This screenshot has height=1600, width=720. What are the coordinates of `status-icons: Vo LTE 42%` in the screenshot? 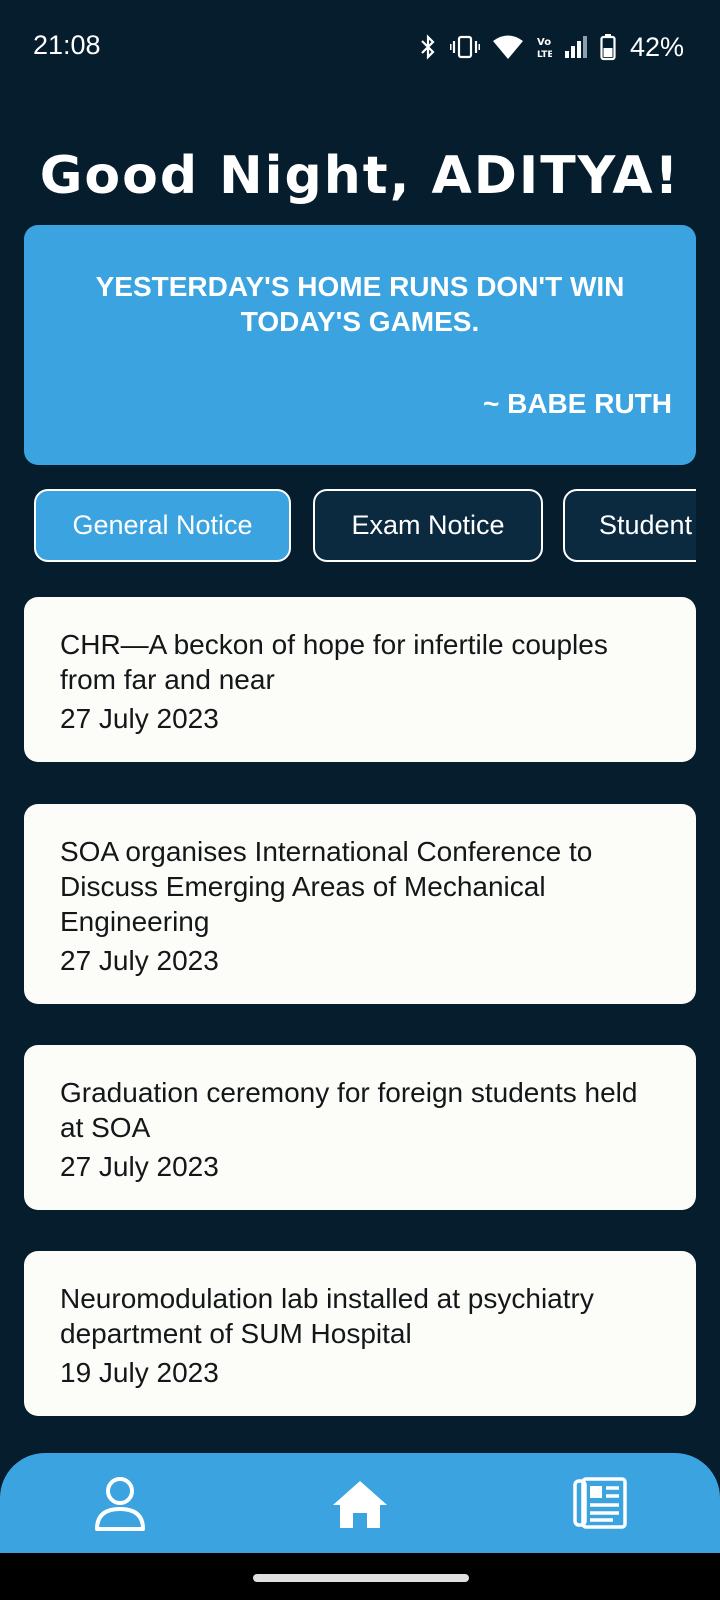 It's located at (551, 47).